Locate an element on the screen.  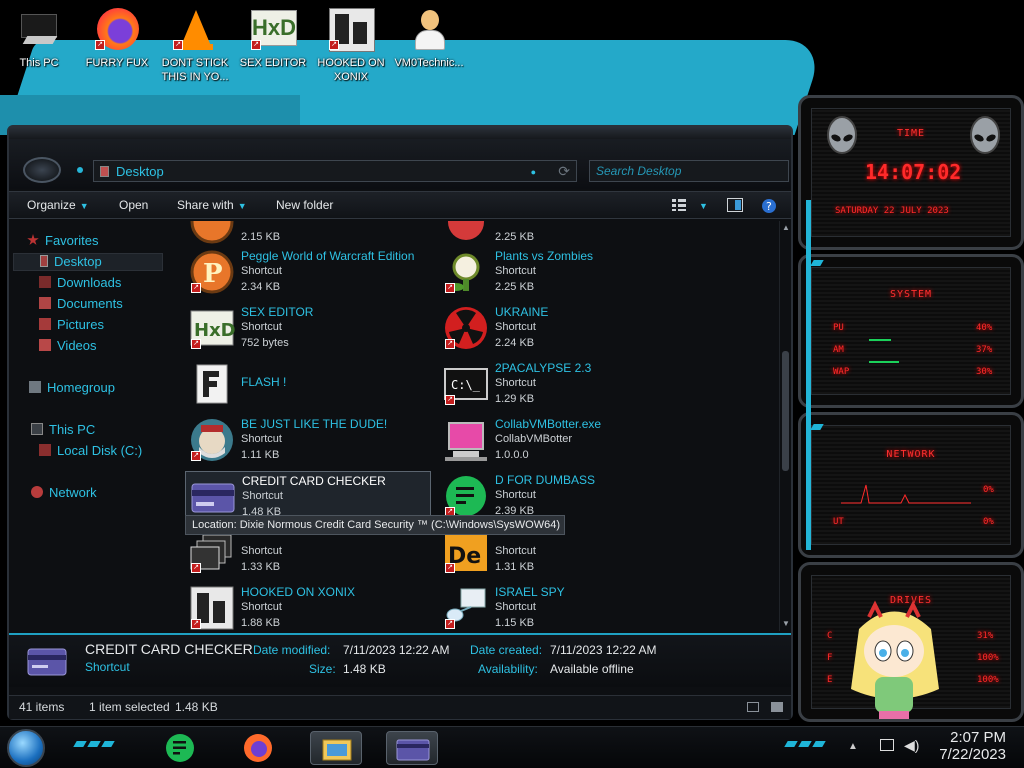
network-gadget: NETWORK 0% UT 0% is located at coordinates (911, 485).